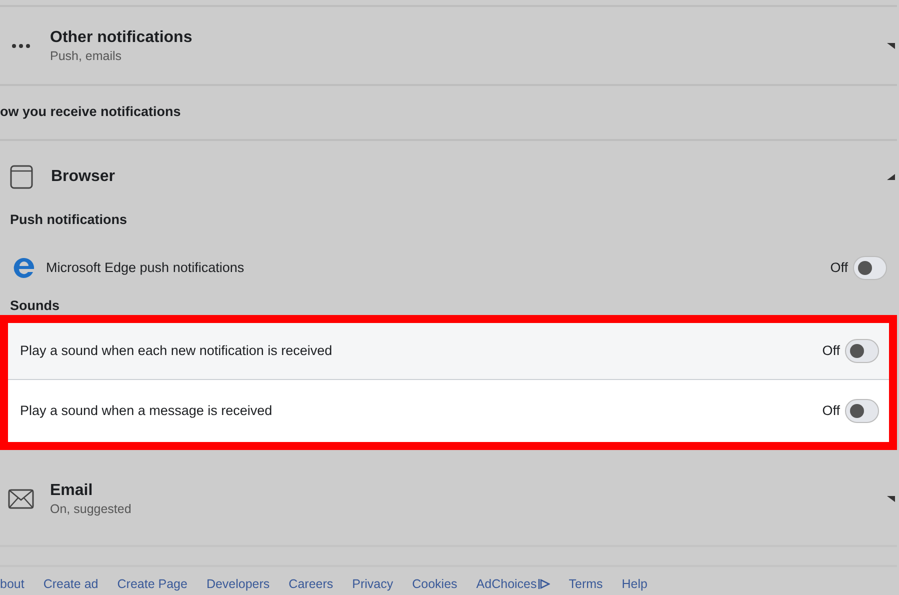  What do you see at coordinates (238, 584) in the screenshot?
I see `footer-link: Developers` at bounding box center [238, 584].